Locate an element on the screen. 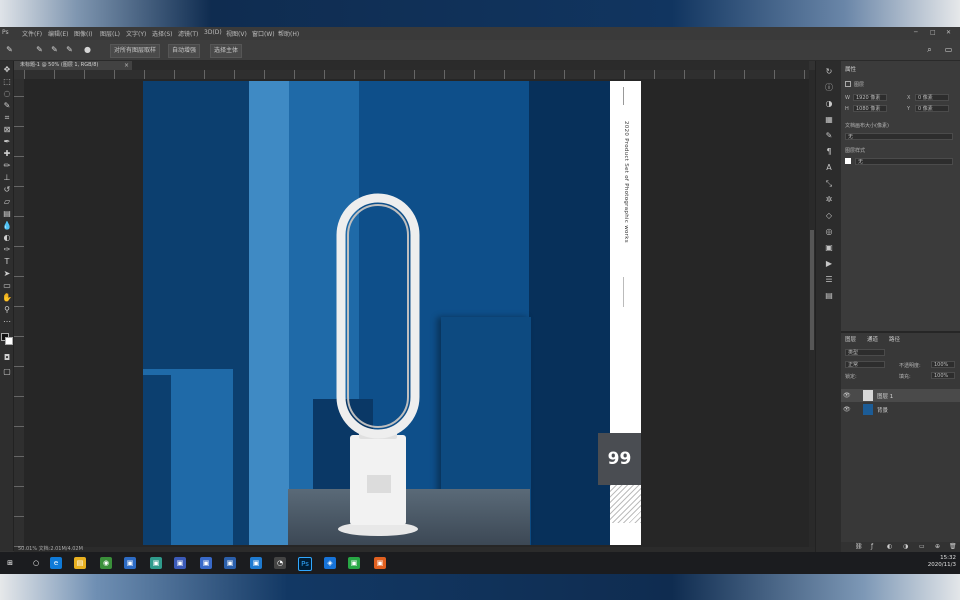  y-field: 0 像素 is located at coordinates (932, 108).